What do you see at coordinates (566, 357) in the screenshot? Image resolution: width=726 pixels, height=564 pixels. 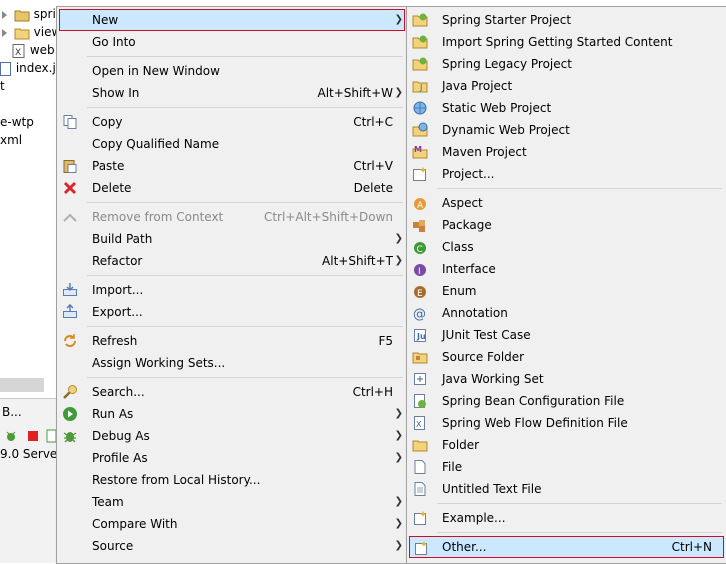 I see `submenu-item-source-folder: Source Folder` at bounding box center [566, 357].